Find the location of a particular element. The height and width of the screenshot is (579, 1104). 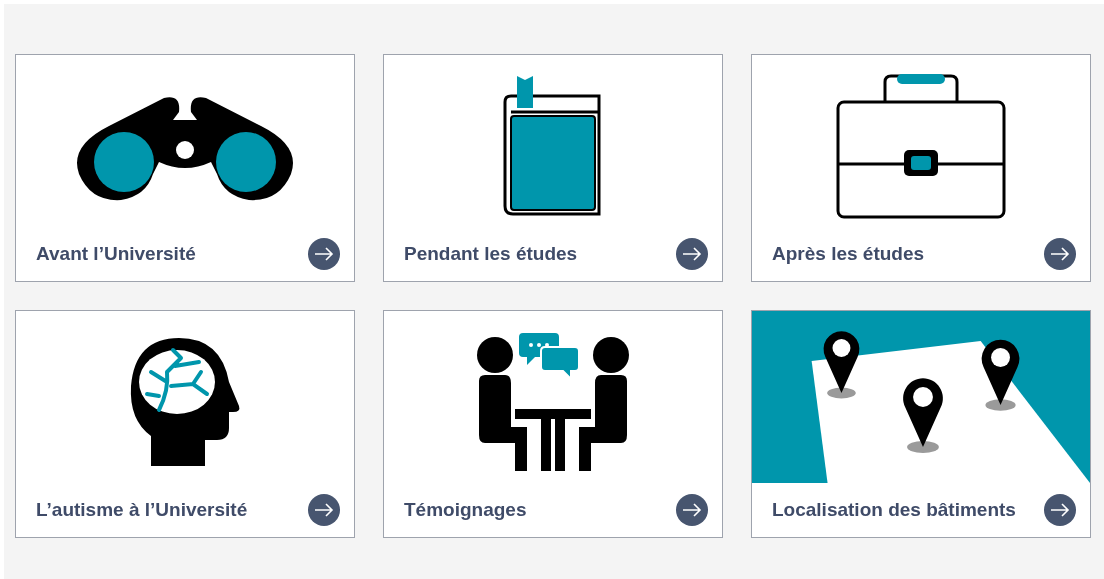

meeting-icon is located at coordinates (553, 402).